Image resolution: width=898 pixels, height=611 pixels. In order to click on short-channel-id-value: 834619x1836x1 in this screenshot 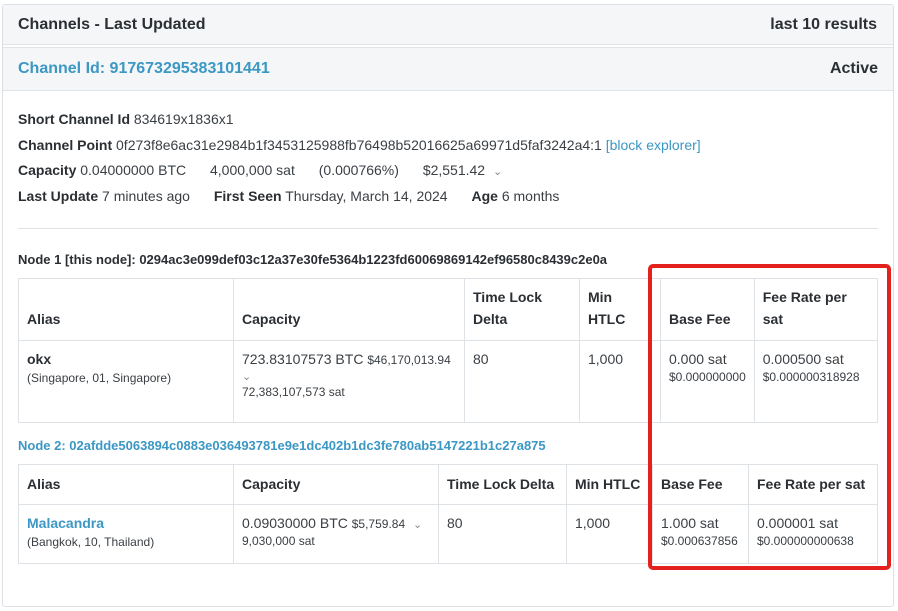, I will do `click(183, 119)`.